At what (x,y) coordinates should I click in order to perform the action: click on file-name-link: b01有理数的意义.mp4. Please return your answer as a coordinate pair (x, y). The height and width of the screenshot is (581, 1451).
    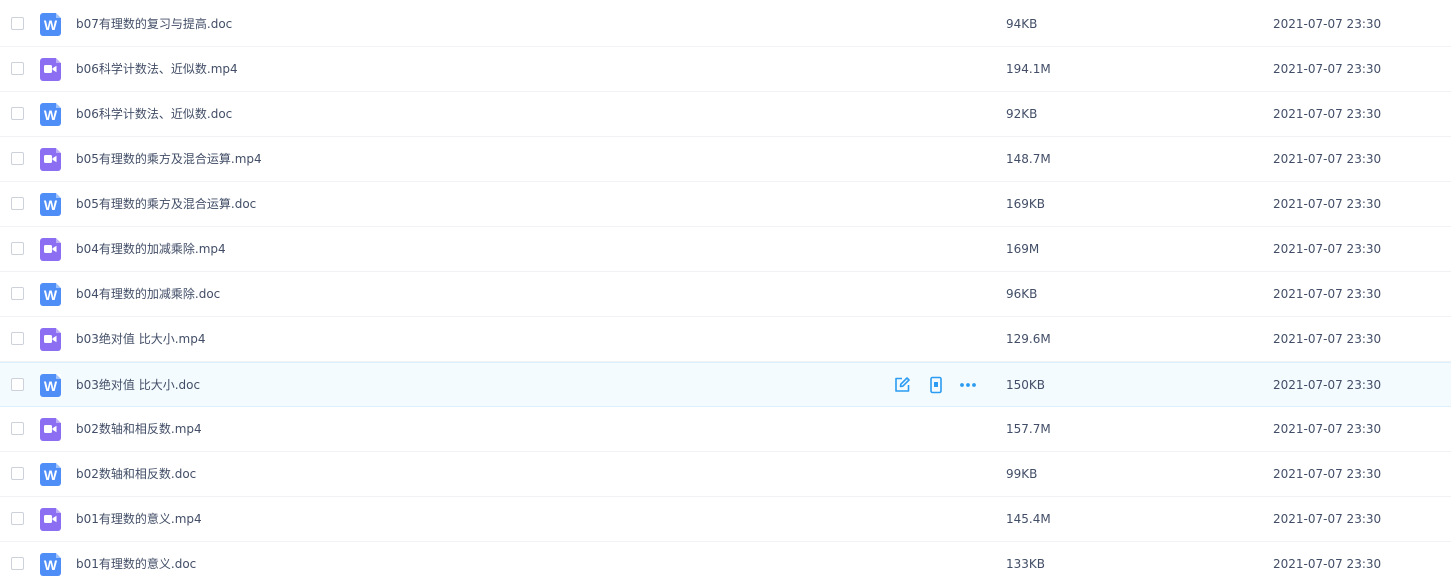
    Looking at the image, I should click on (139, 519).